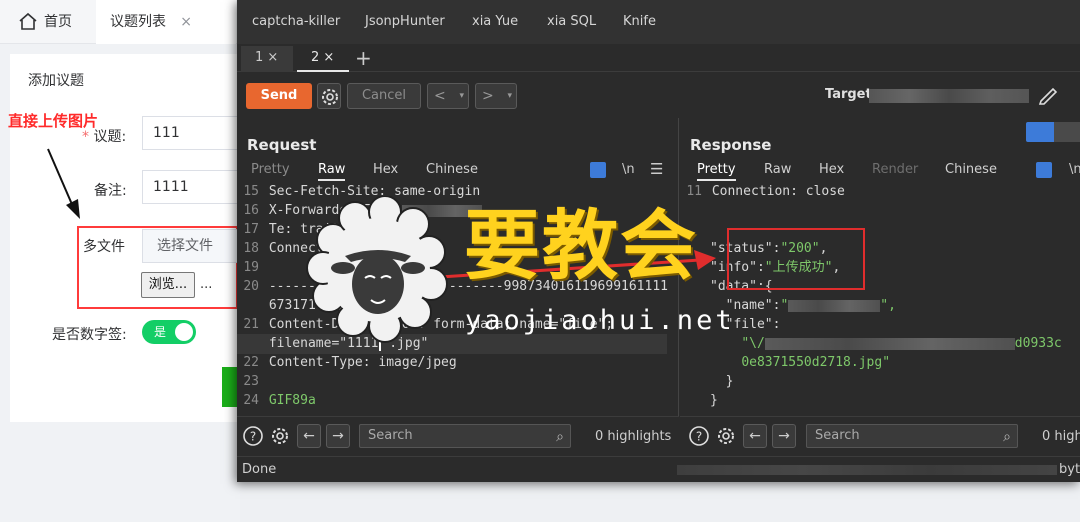 The height and width of the screenshot is (522, 1080). Describe the element at coordinates (384, 96) in the screenshot. I see `cancel-button: Cancel` at that location.